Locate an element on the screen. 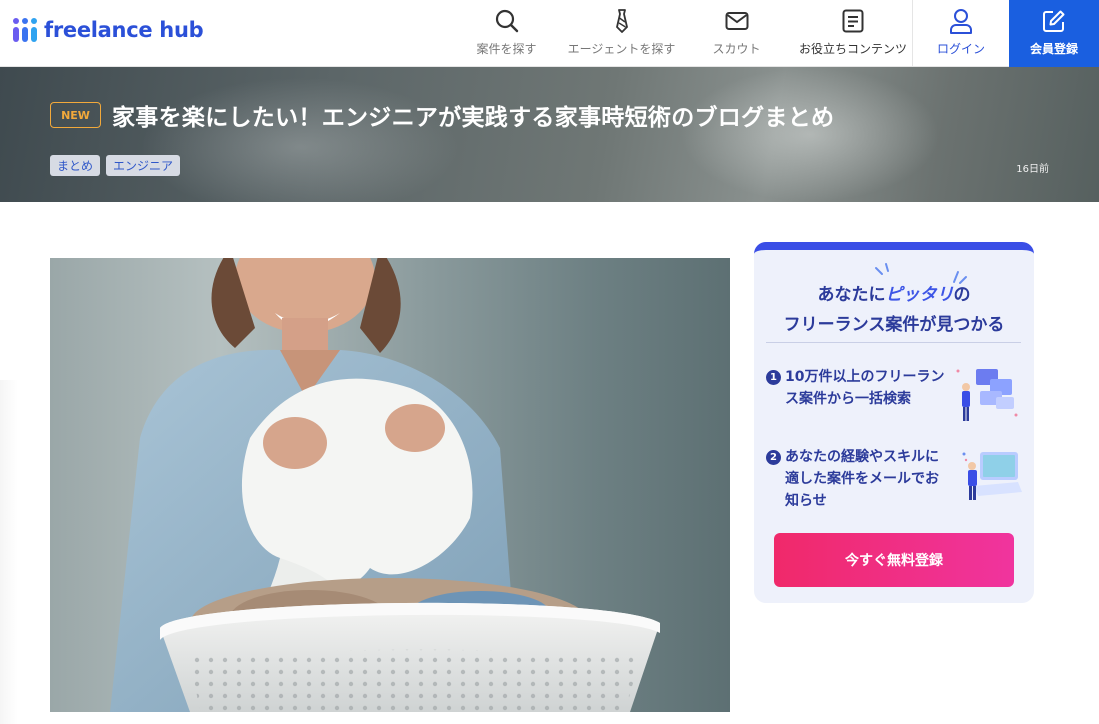 Image resolution: width=1099 pixels, height=724 pixels. main-nav: 案件を探す エージェントを探す スカウト お役立ちコンテンツ ログイン 会員登録 is located at coordinates (774, 33).